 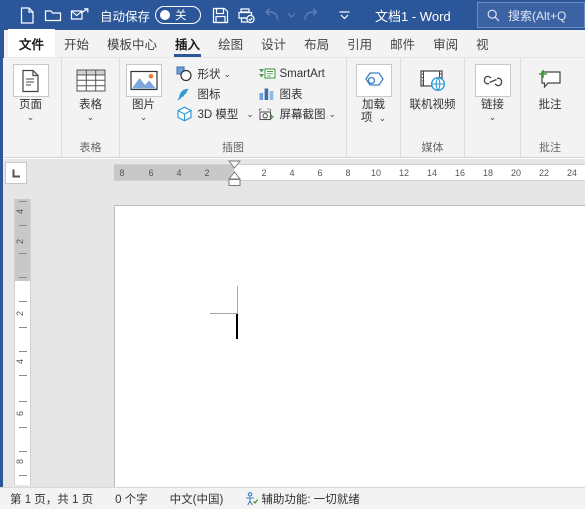 I want to click on tab-insert: 插入, so click(x=187, y=43).